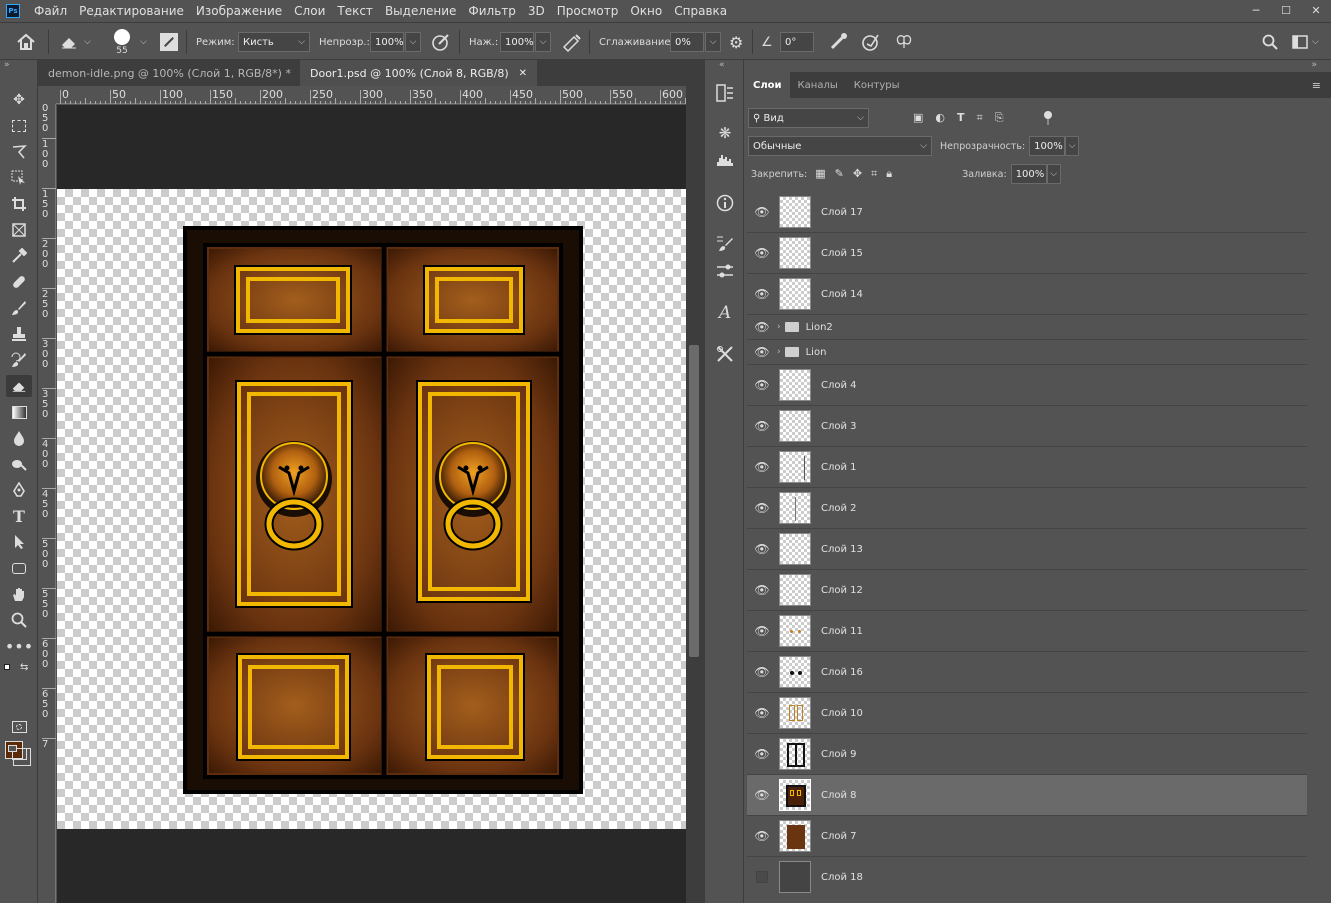  I want to click on menu-help: Справка, so click(700, 11).